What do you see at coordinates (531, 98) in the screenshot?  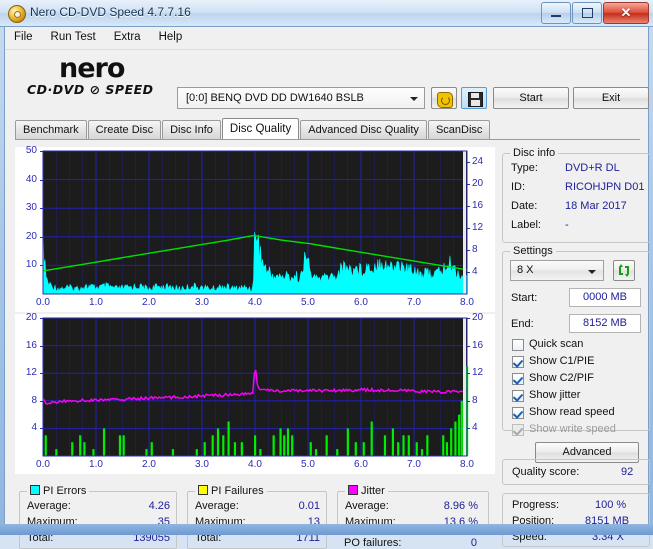 I see `start-button: Start` at bounding box center [531, 98].